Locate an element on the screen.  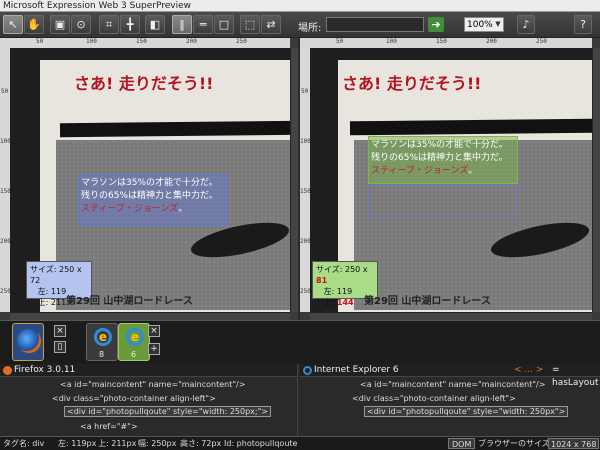
close-compare-button: × is located at coordinates (154, 331).